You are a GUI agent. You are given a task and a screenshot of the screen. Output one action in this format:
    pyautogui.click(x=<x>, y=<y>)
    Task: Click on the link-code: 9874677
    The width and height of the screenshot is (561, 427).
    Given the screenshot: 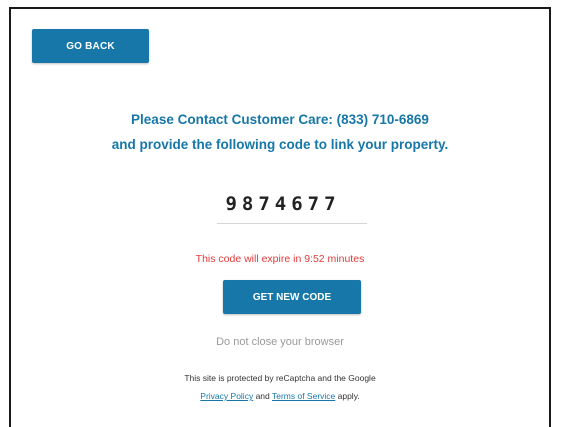 What is the action you would take?
    pyautogui.click(x=283, y=204)
    